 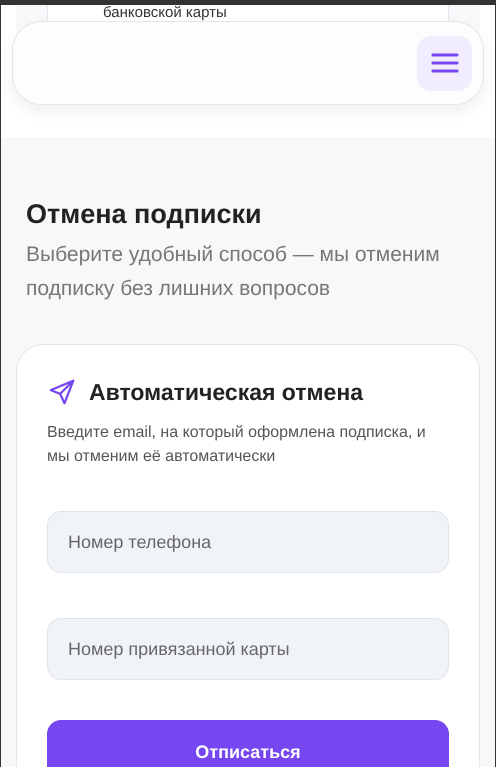 What do you see at coordinates (248, 649) in the screenshot?
I see `input-field: Номер привязанной карты` at bounding box center [248, 649].